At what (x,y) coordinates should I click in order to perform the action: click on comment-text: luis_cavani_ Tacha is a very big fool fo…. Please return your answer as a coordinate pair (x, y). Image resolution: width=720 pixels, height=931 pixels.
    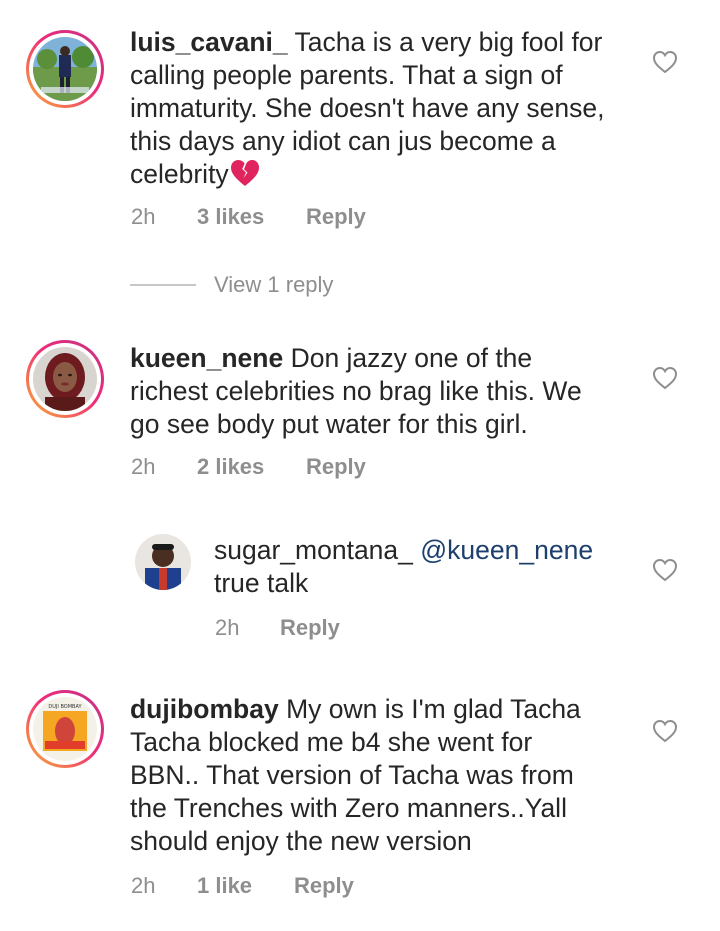
    Looking at the image, I should click on (390, 110).